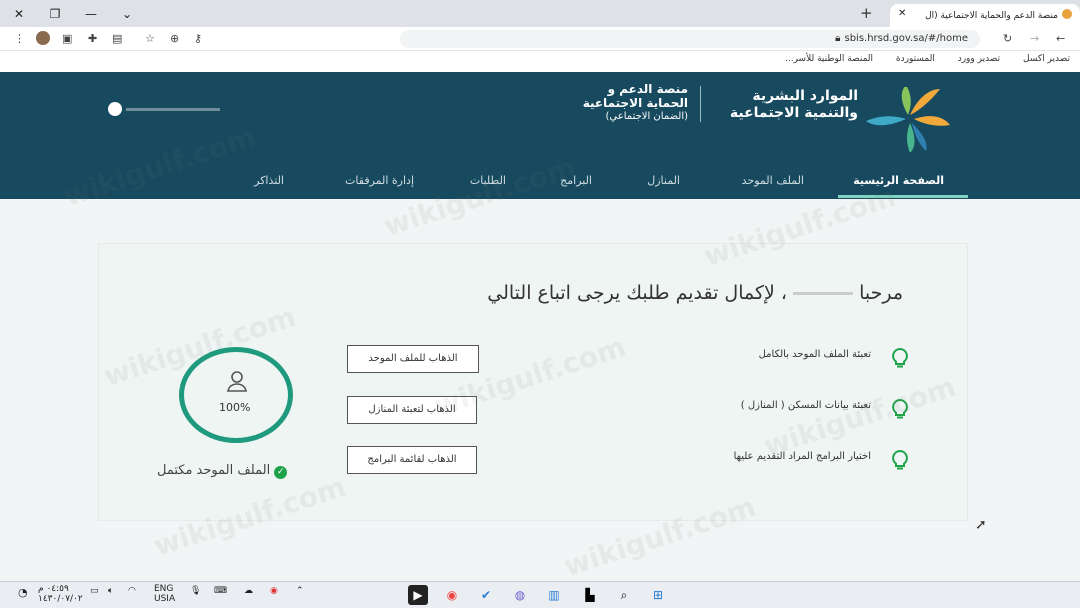 This screenshot has height=608, width=1080. I want to click on ministry-line1: الموارد البشرية, so click(805, 96).